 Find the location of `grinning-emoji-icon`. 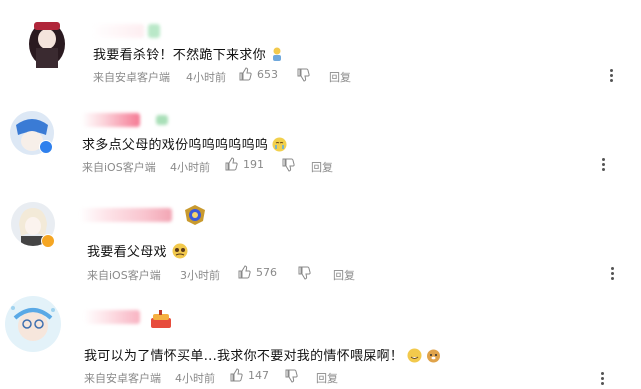

grinning-emoji-icon is located at coordinates (414, 357).